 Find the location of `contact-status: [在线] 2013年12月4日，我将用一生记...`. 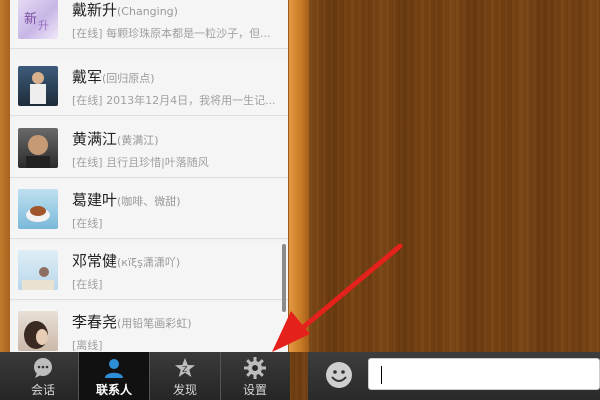

contact-status: [在线] 2013年12月4日，我将用一生记... is located at coordinates (174, 100).